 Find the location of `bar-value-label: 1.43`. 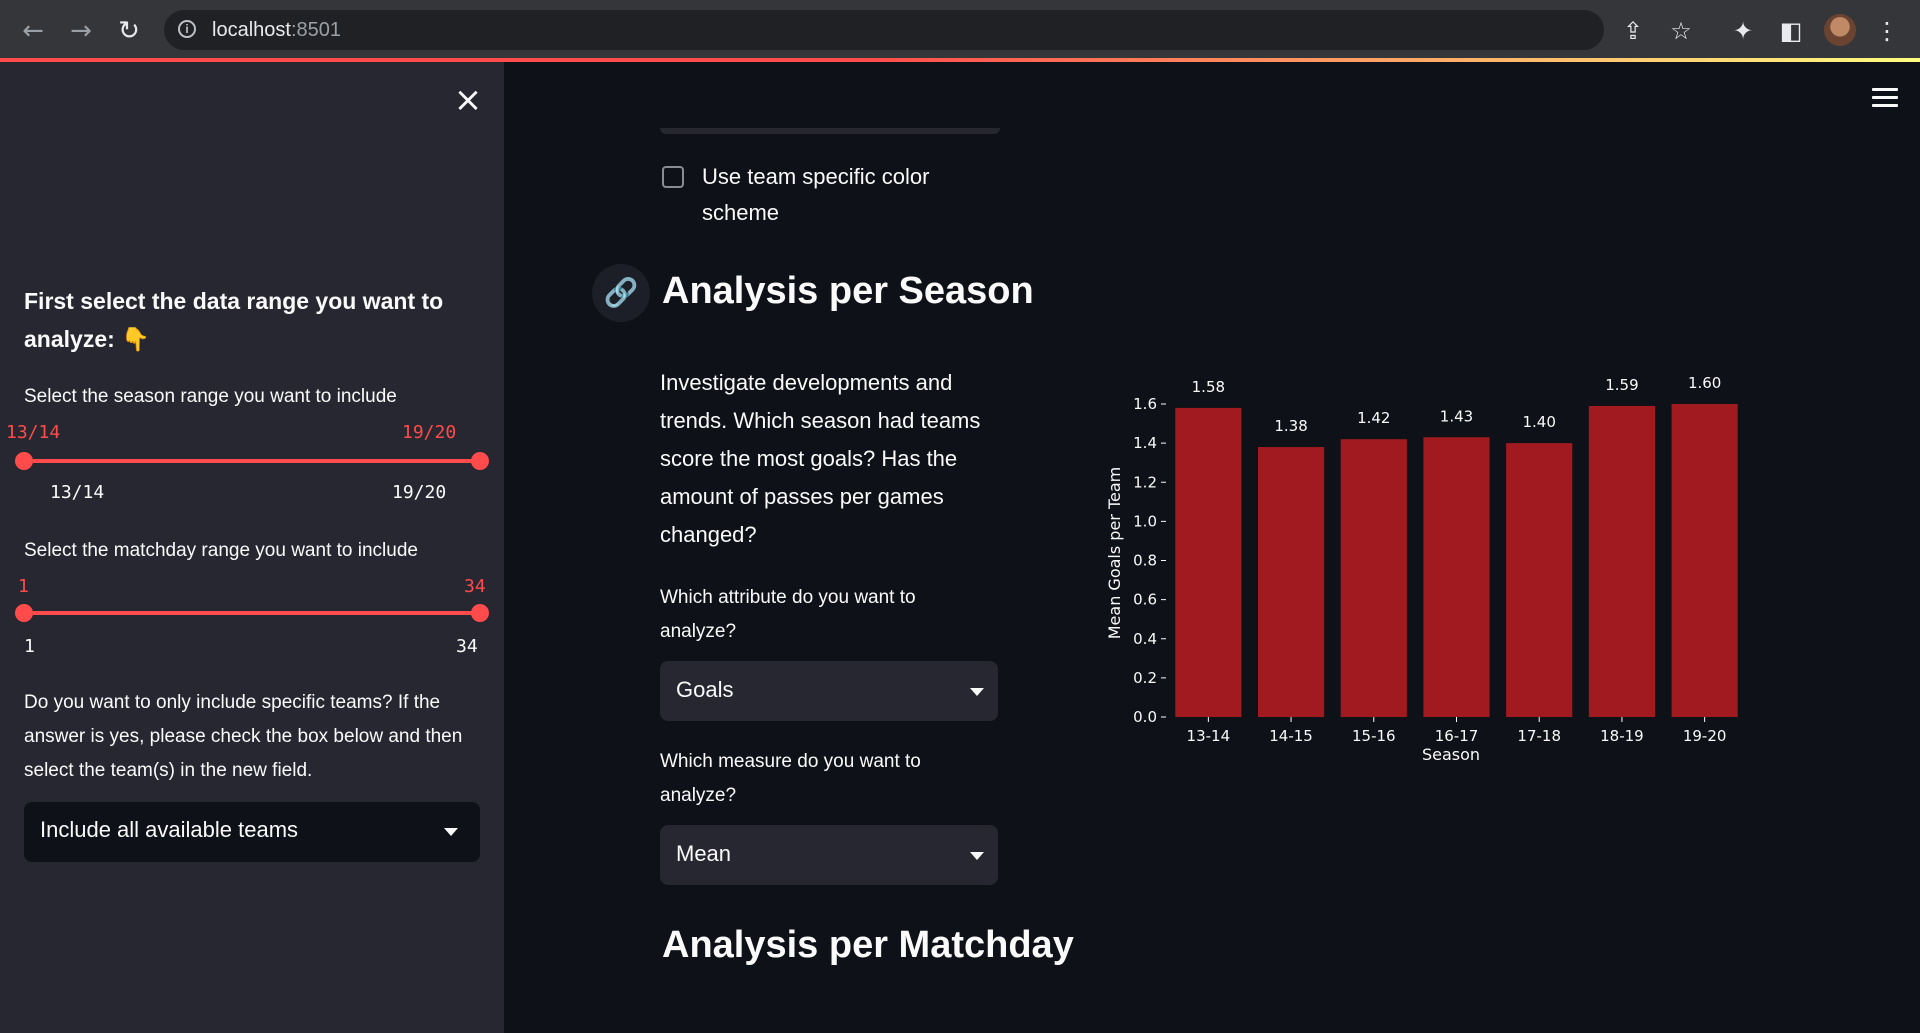

bar-value-label: 1.43 is located at coordinates (1456, 416).